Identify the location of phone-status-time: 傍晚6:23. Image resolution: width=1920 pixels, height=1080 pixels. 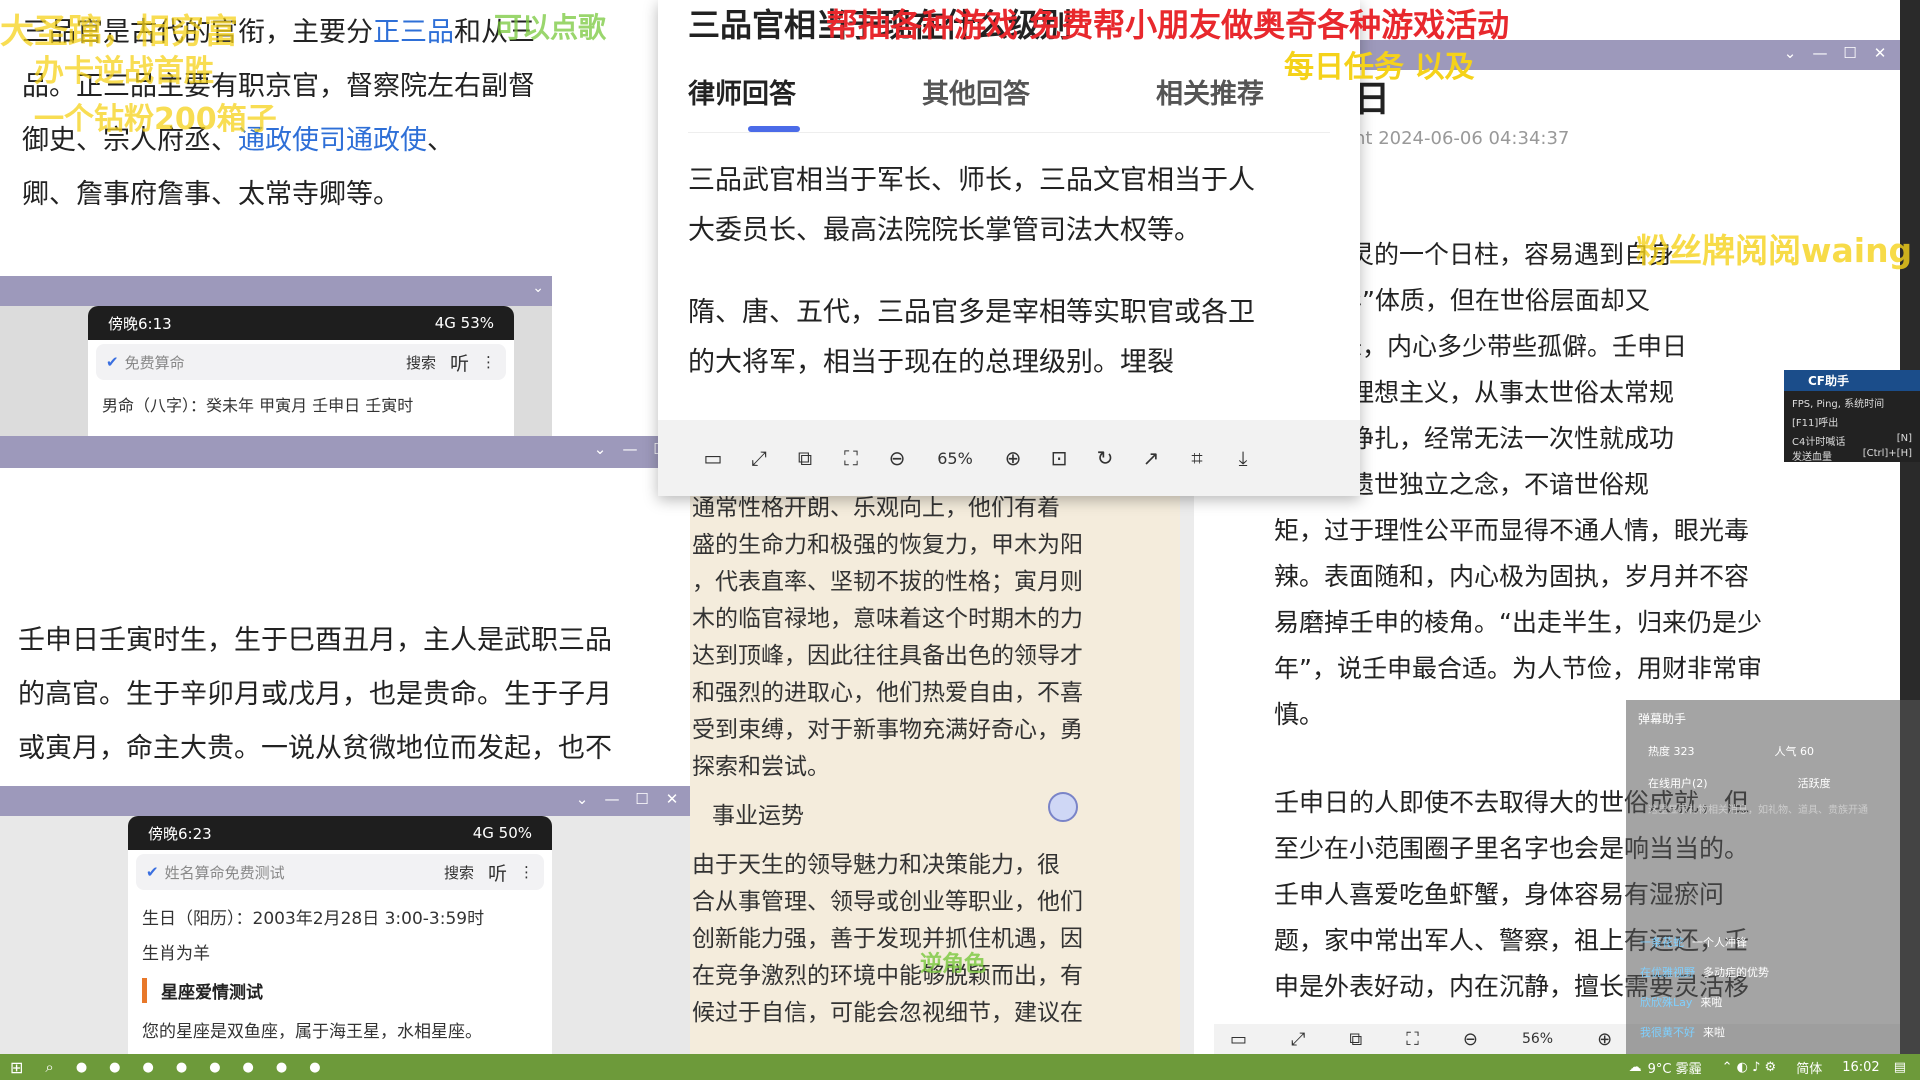
(180, 833).